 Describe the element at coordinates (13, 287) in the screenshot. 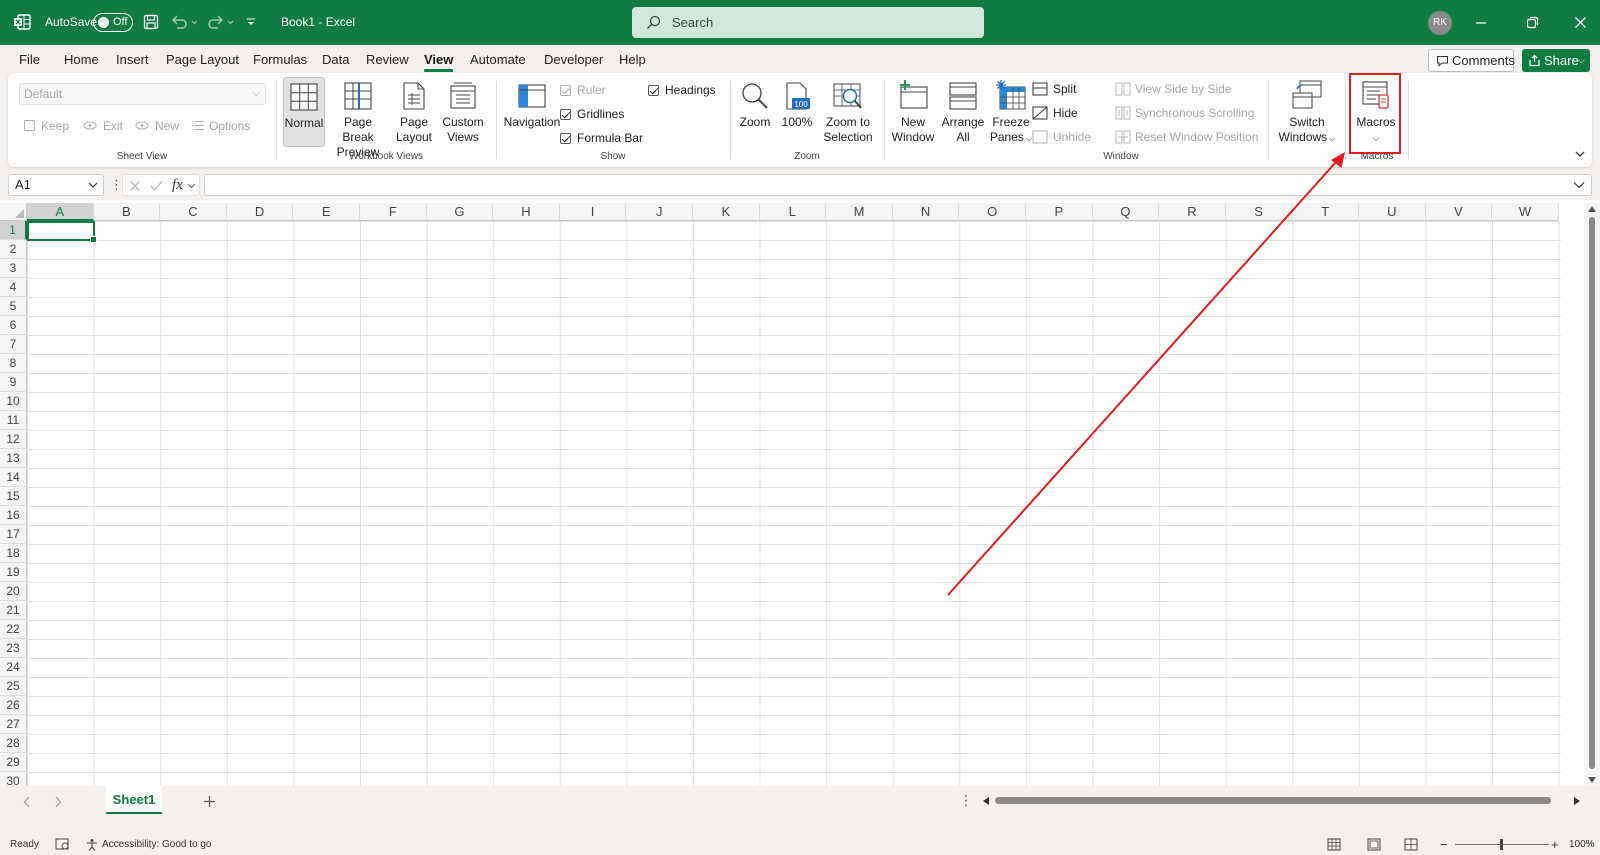

I see `row-header-4: 4` at that location.